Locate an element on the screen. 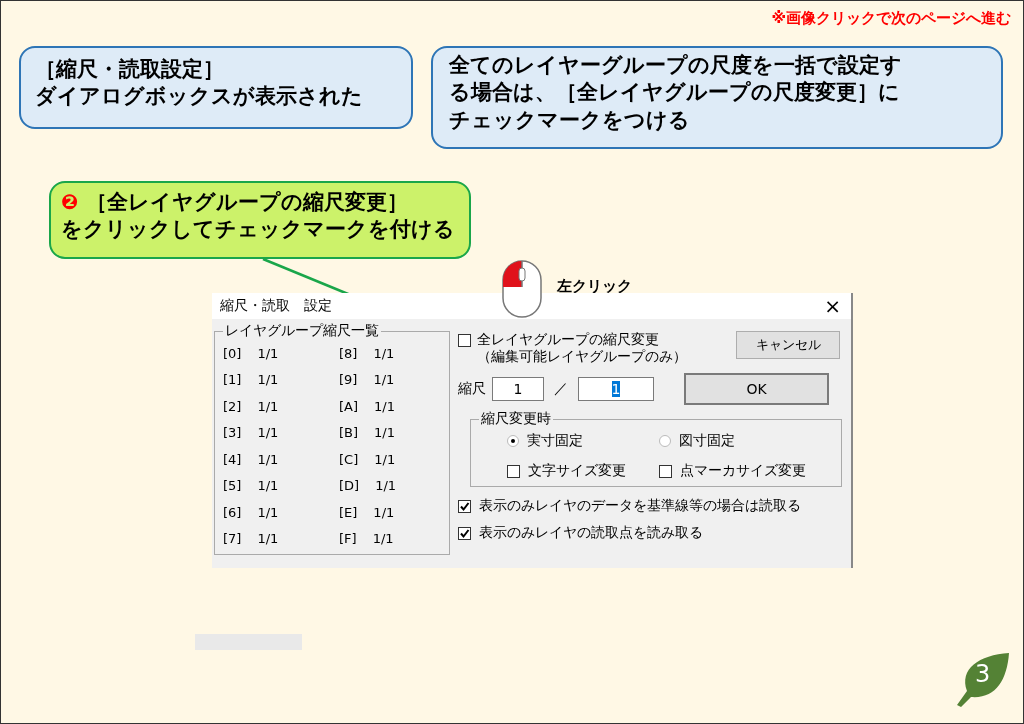 This screenshot has height=724, width=1024. radio-label: 実寸固定 is located at coordinates (555, 441).